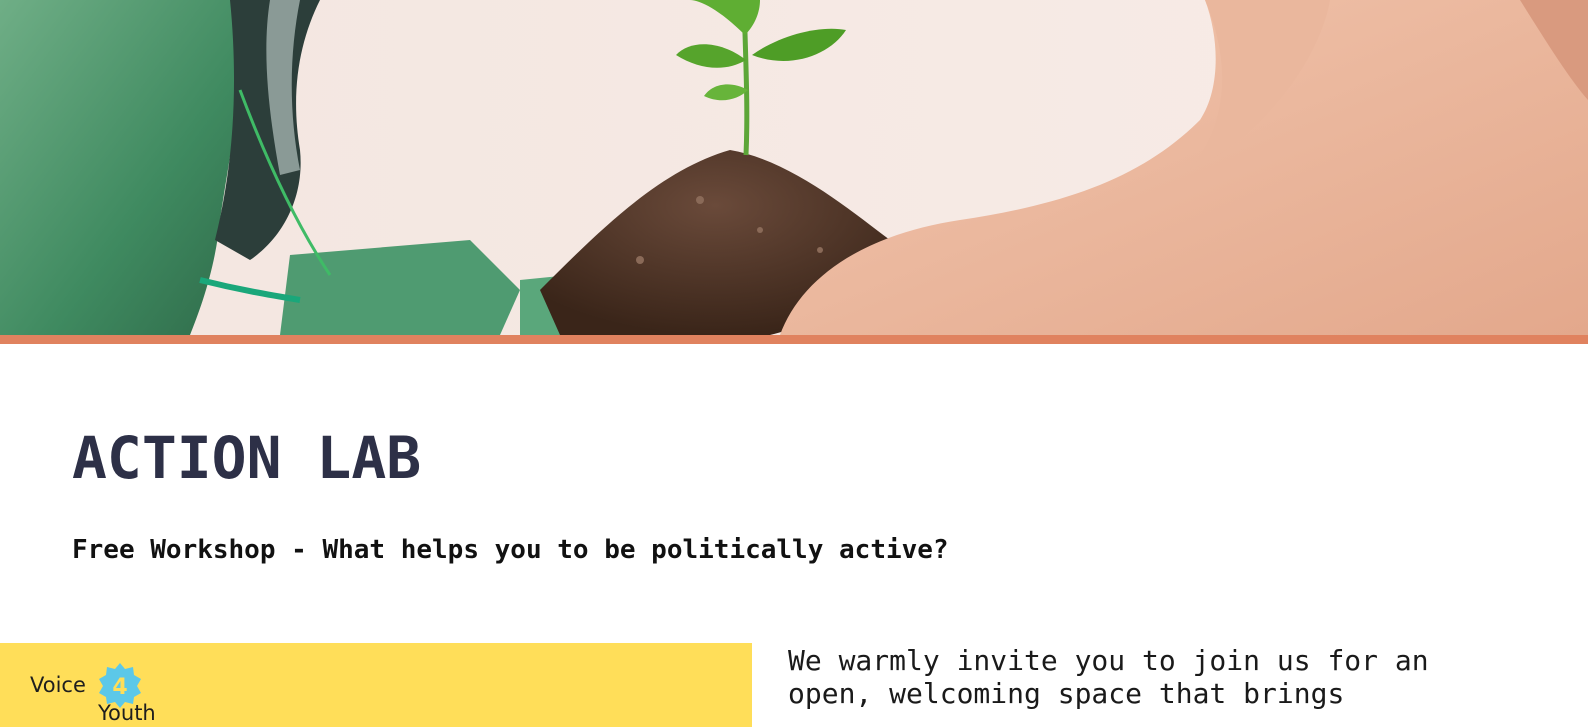 This screenshot has height=727, width=1588. What do you see at coordinates (794, 339) in the screenshot?
I see `accent-divider` at bounding box center [794, 339].